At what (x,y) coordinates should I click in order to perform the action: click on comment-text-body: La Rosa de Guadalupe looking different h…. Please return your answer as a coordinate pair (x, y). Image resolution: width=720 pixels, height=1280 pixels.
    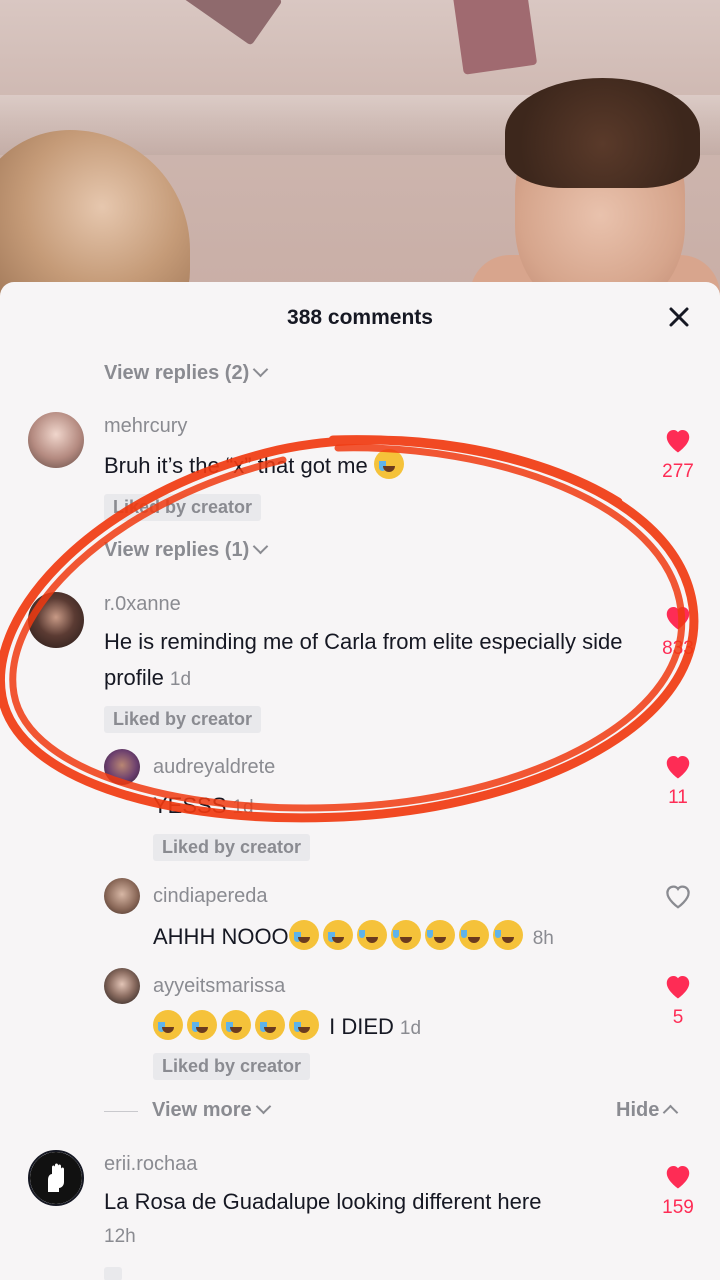
    Looking at the image, I should click on (323, 1201).